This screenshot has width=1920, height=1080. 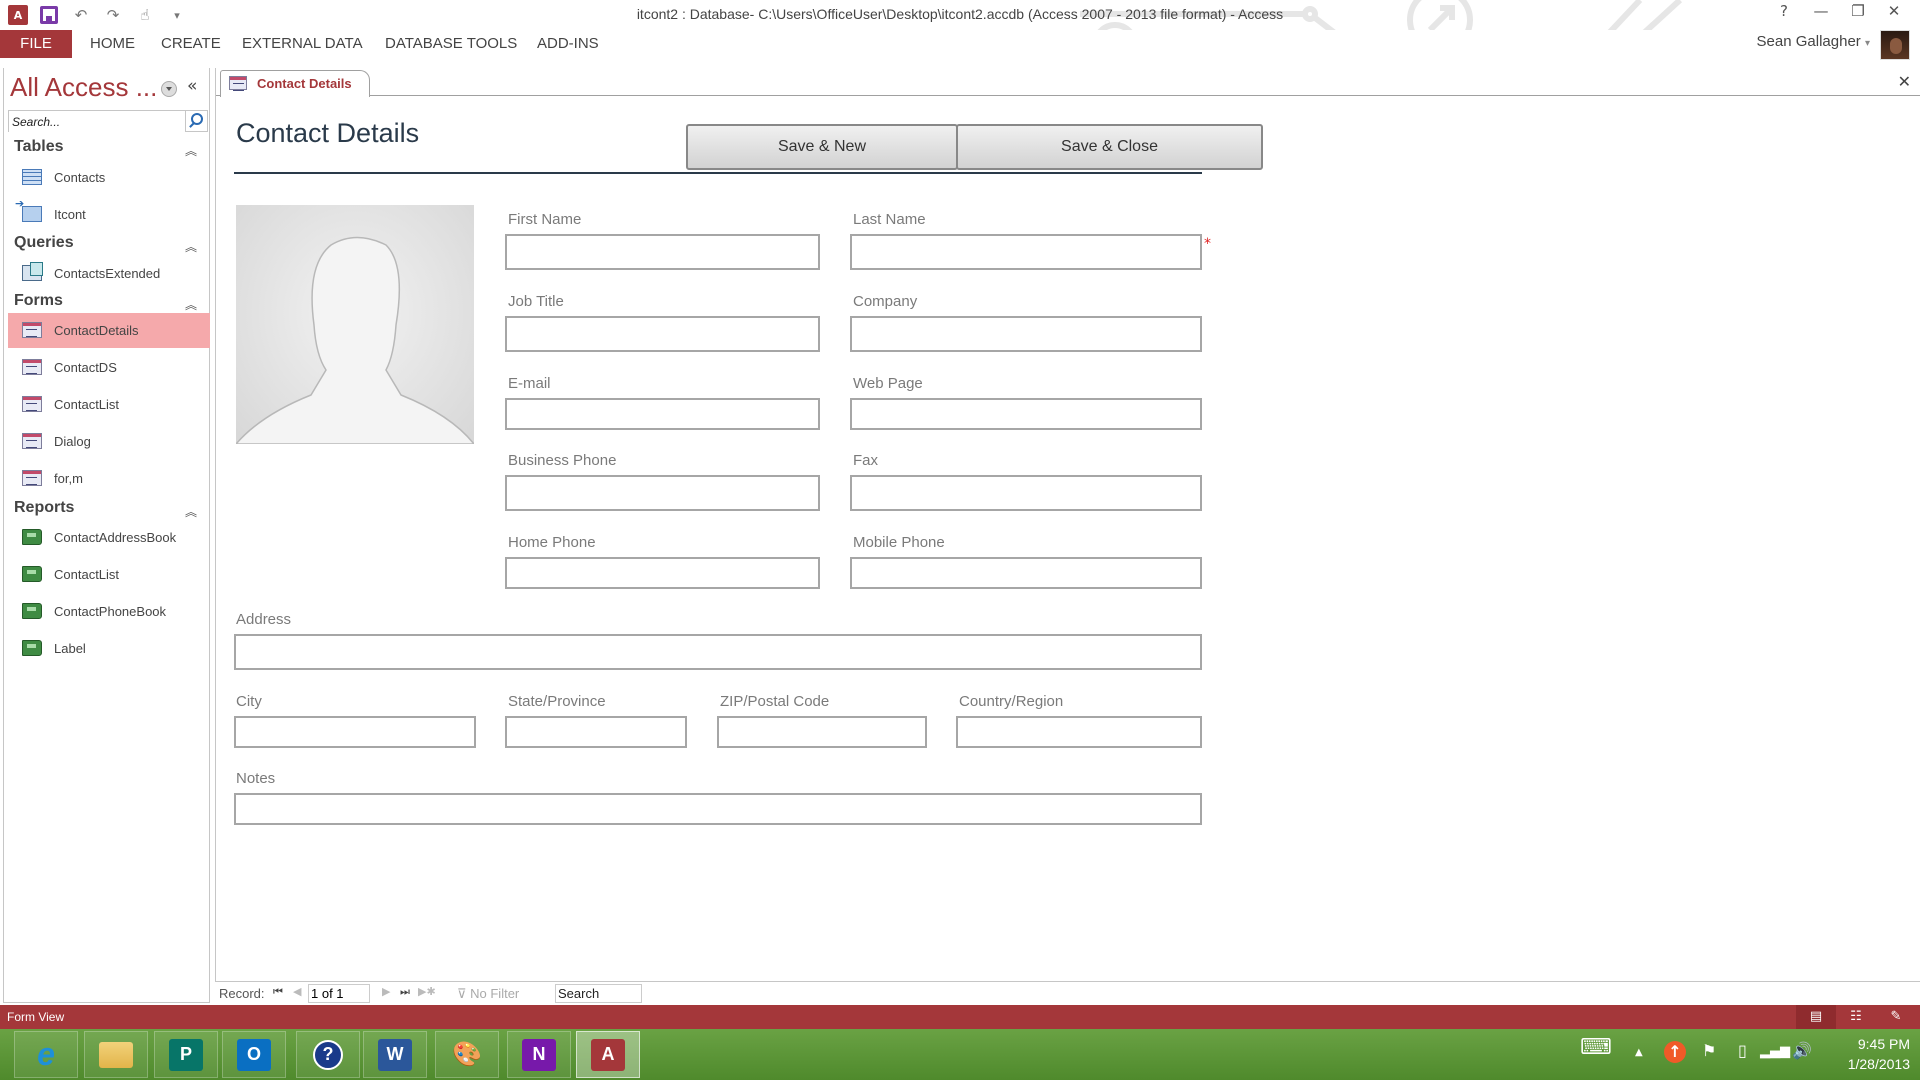 I want to click on state-field, so click(x=596, y=732).